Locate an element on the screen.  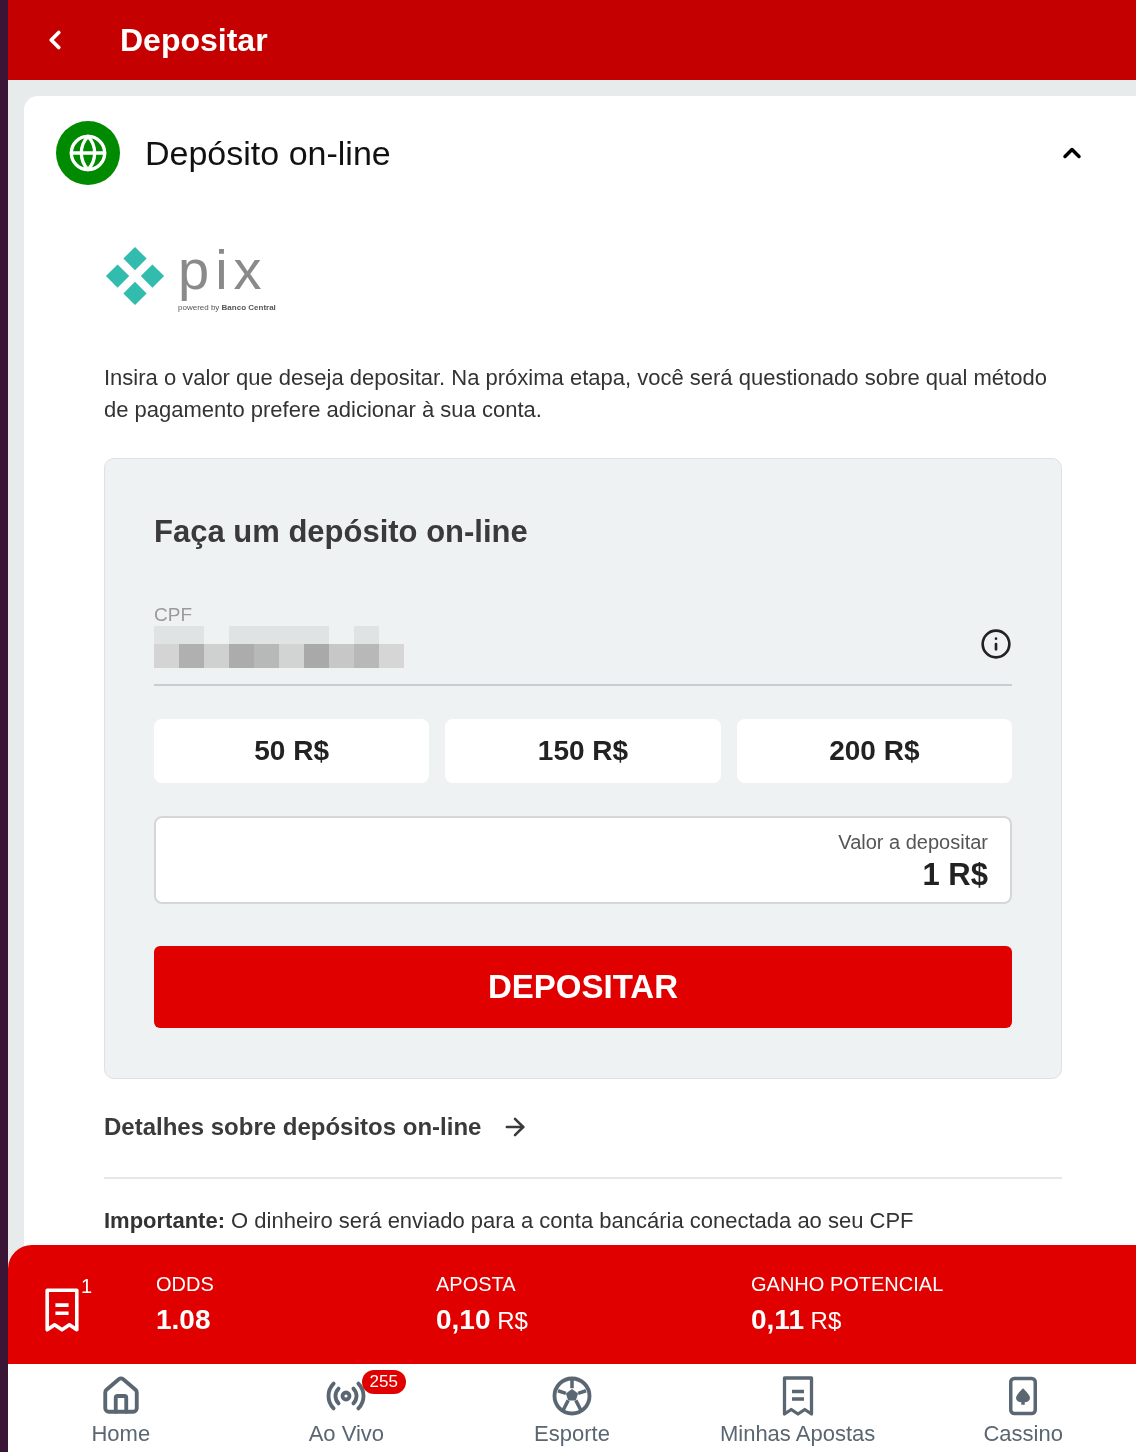
logo-wordmark: pix is located at coordinates (223, 270).